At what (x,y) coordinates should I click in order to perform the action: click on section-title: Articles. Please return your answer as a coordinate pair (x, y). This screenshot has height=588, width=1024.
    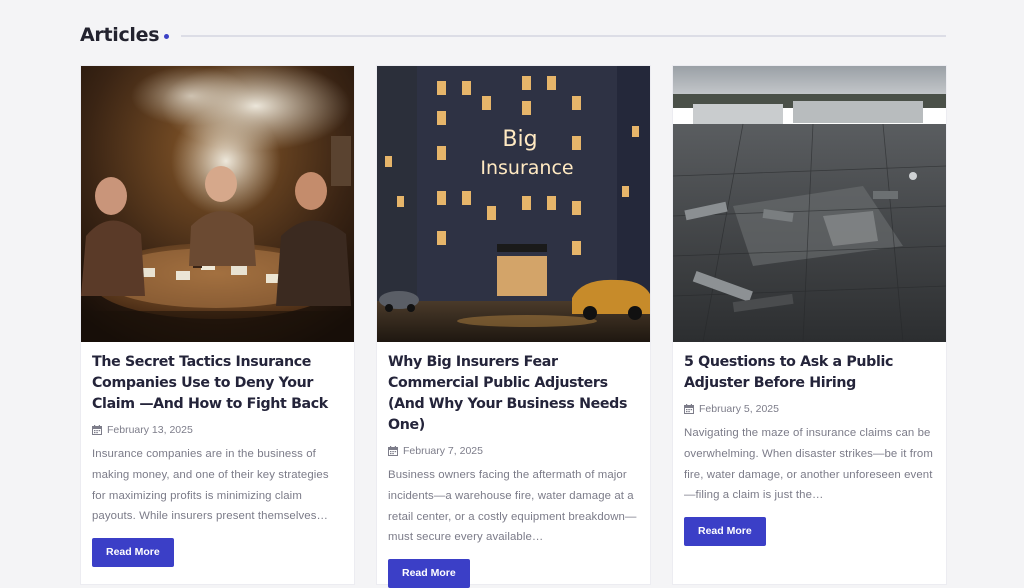
    Looking at the image, I should click on (120, 35).